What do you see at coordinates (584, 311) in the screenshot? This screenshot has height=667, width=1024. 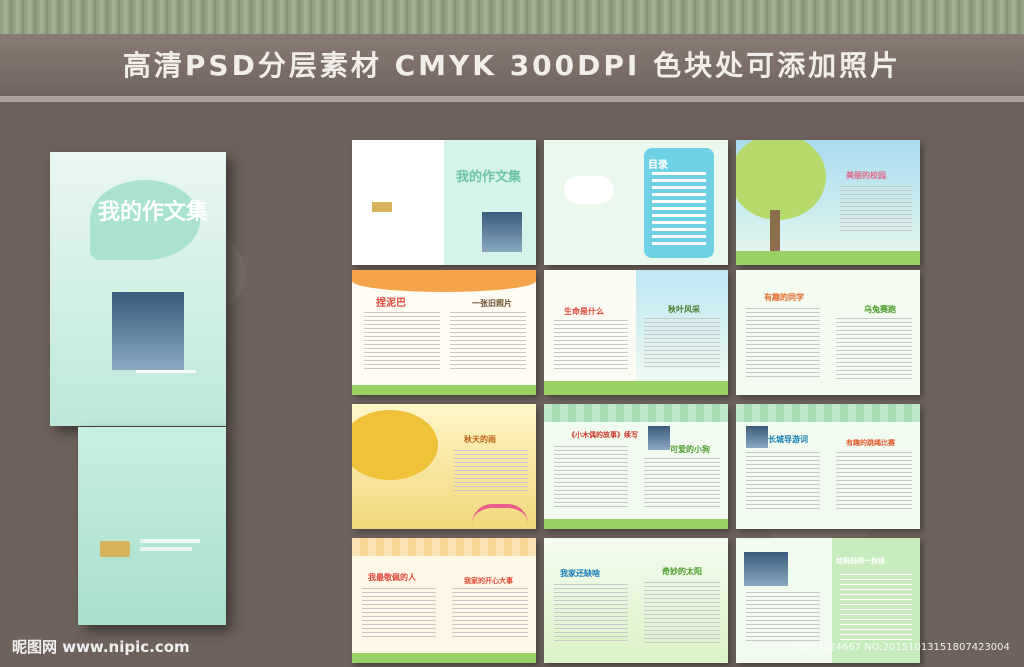 I see `spread-label: 生命是什么` at bounding box center [584, 311].